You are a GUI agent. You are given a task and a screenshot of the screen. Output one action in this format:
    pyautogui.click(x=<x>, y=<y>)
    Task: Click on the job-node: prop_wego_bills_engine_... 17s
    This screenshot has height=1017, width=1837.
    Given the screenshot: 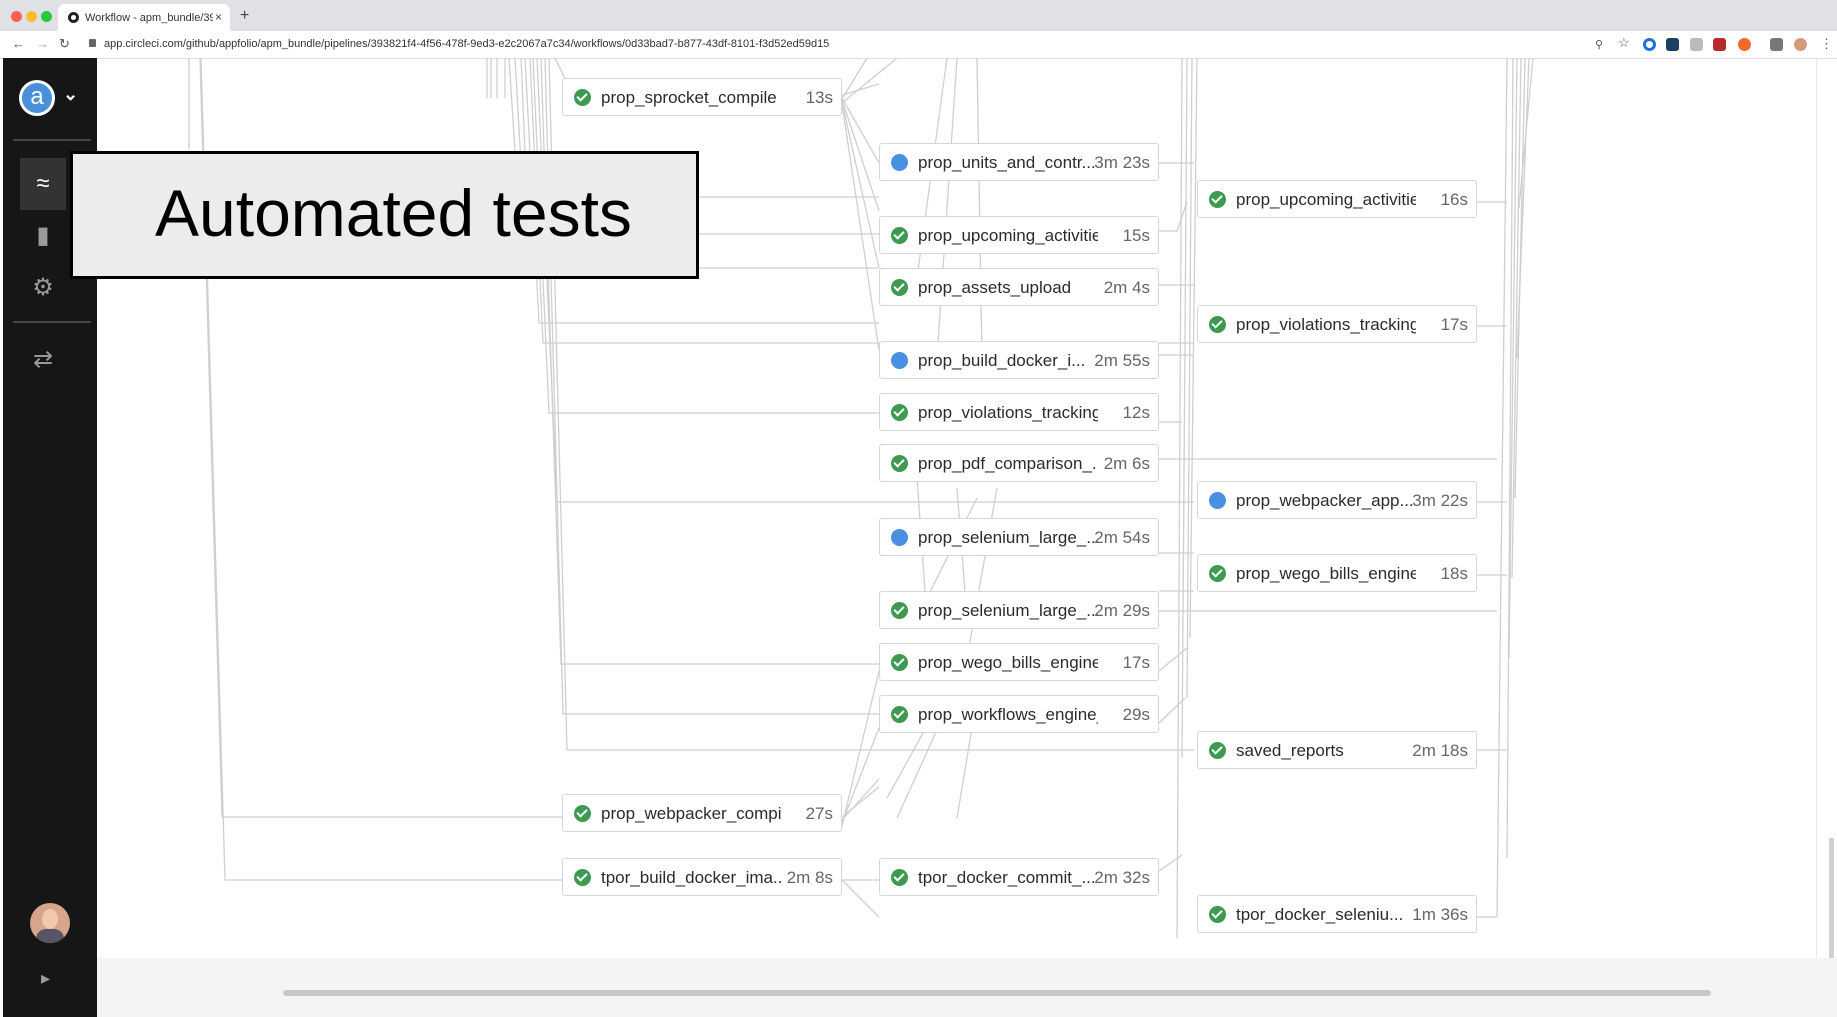 What is the action you would take?
    pyautogui.click(x=1019, y=662)
    